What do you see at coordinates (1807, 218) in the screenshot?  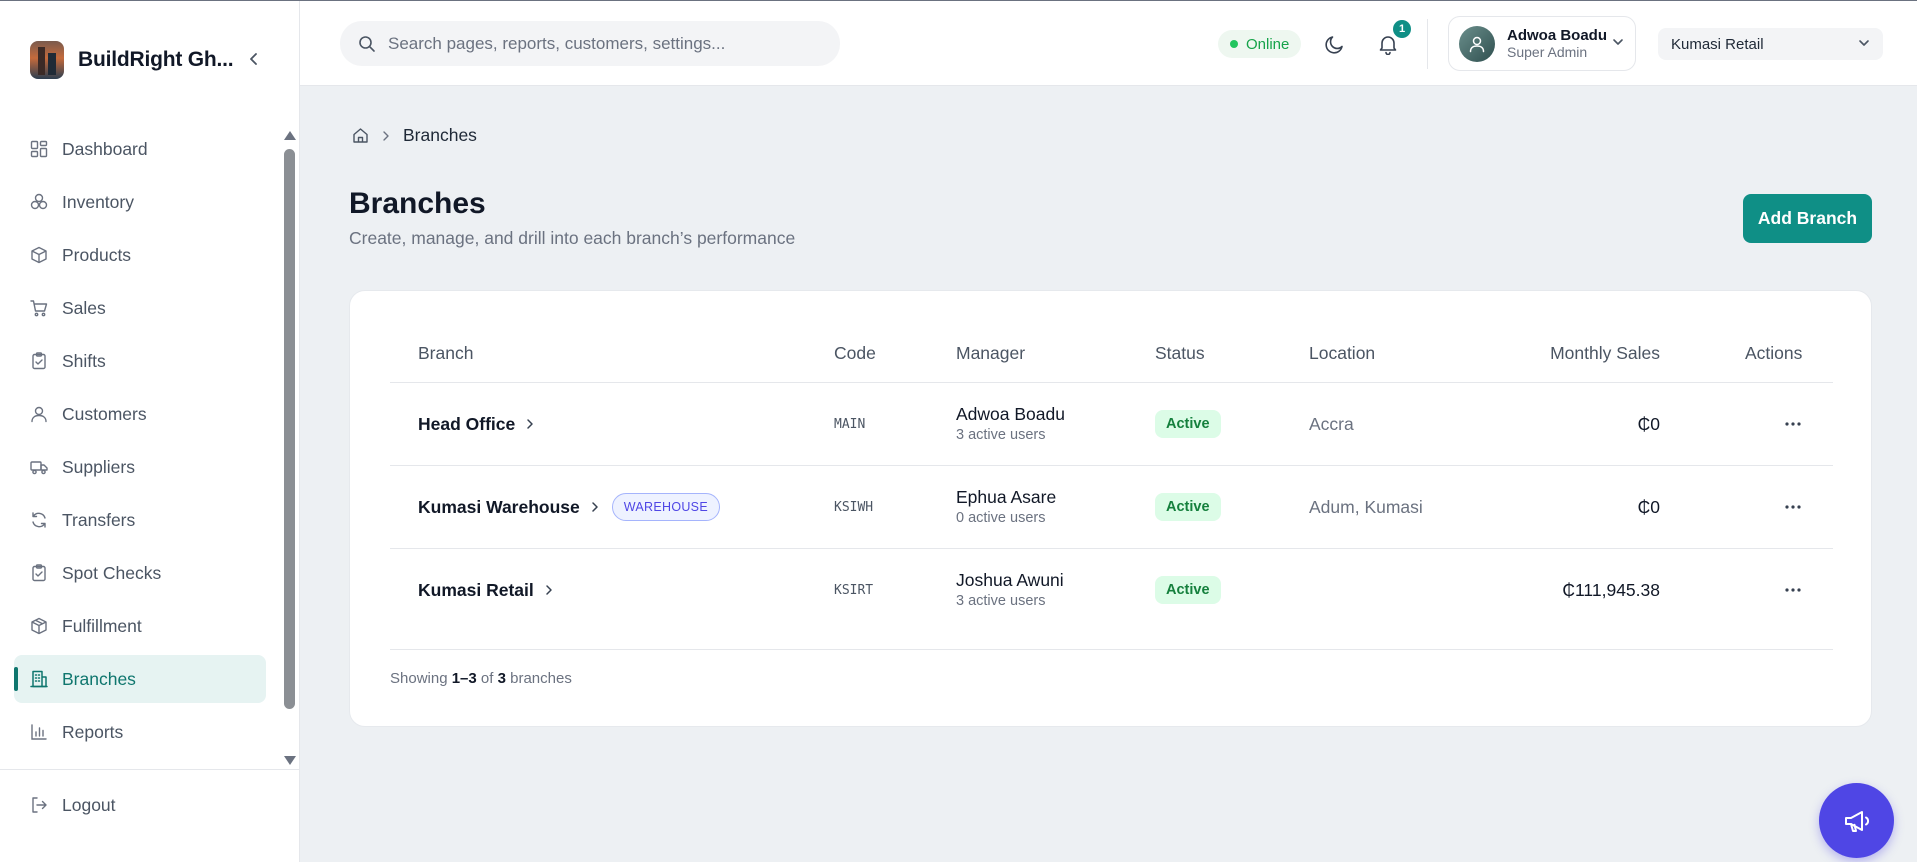 I see `add-branch-button: Add Branch` at bounding box center [1807, 218].